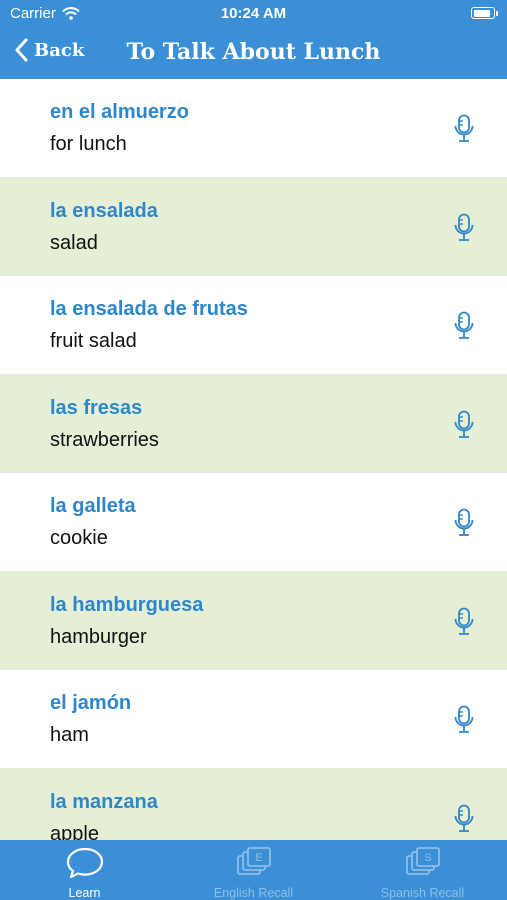 The width and height of the screenshot is (507, 900). What do you see at coordinates (484, 13) in the screenshot?
I see `battery-icon` at bounding box center [484, 13].